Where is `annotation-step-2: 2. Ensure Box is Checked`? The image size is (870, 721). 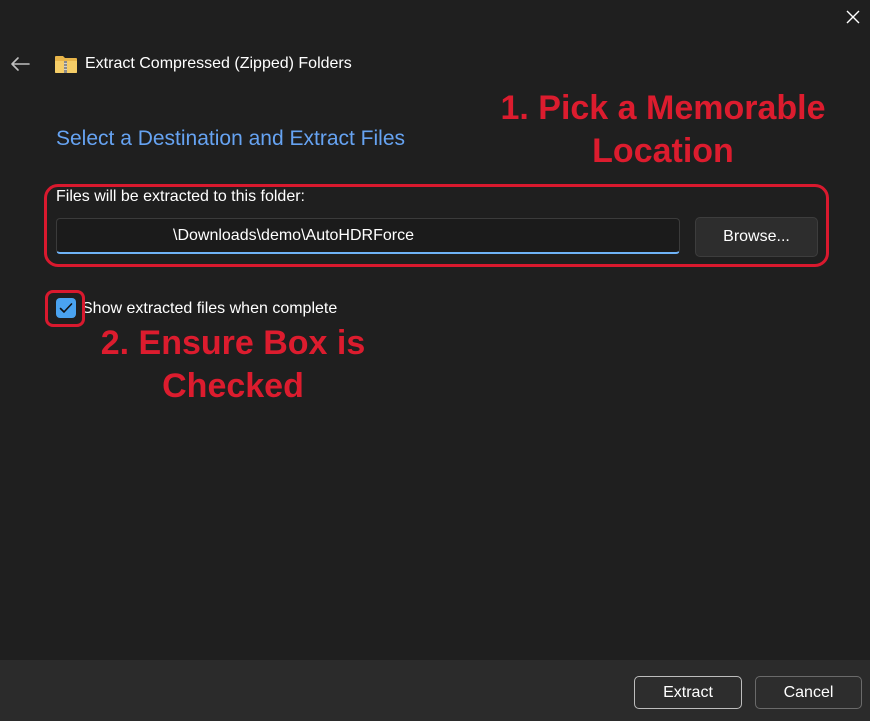 annotation-step-2: 2. Ensure Box is Checked is located at coordinates (233, 365).